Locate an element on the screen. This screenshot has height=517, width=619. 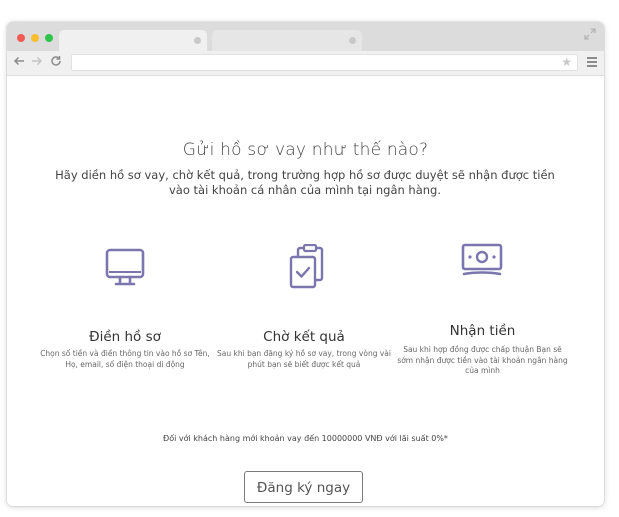
reload-icon is located at coordinates (56, 62).